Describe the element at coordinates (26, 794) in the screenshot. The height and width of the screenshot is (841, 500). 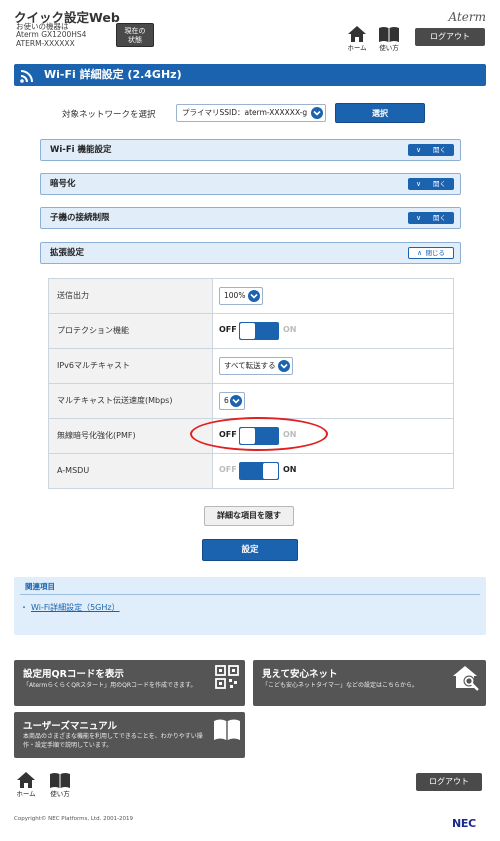
I see `footer-nav-home-label: ホーム` at that location.